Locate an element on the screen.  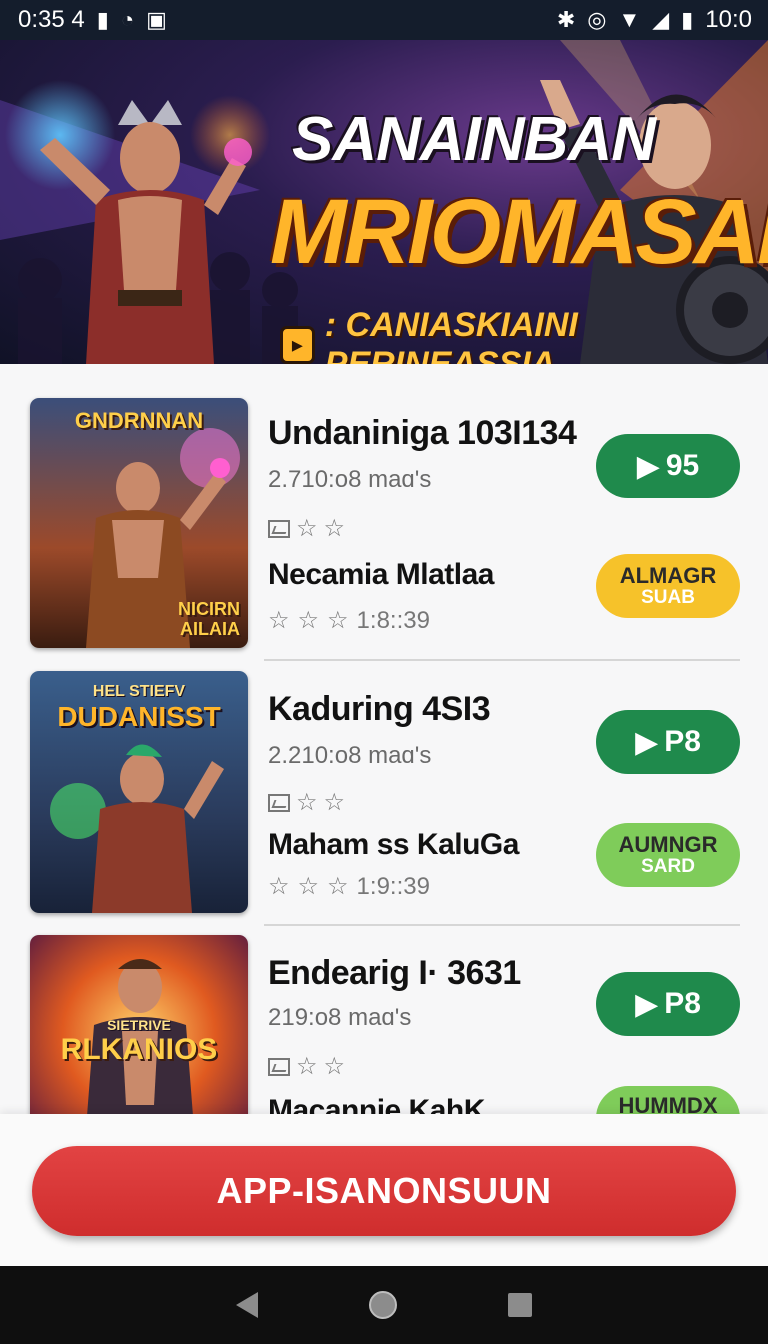
rating-meta-row: ☆ ☆ ☆ 1:9::39 is located at coordinates (349, 886).